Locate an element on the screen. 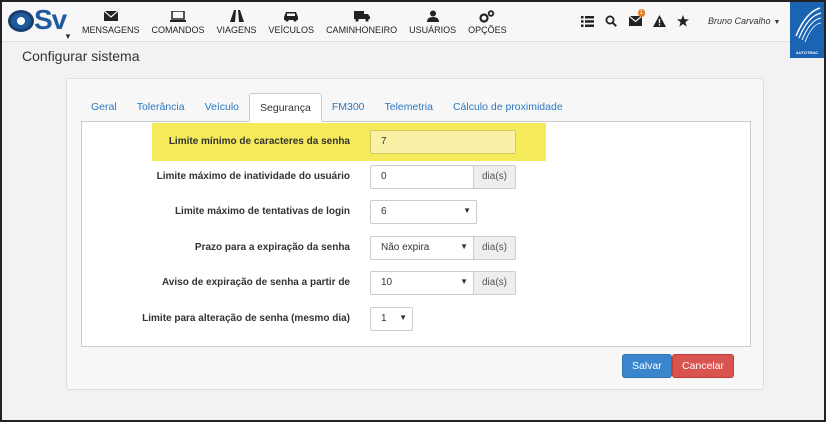  tab-fm300: FM300 is located at coordinates (348, 107).